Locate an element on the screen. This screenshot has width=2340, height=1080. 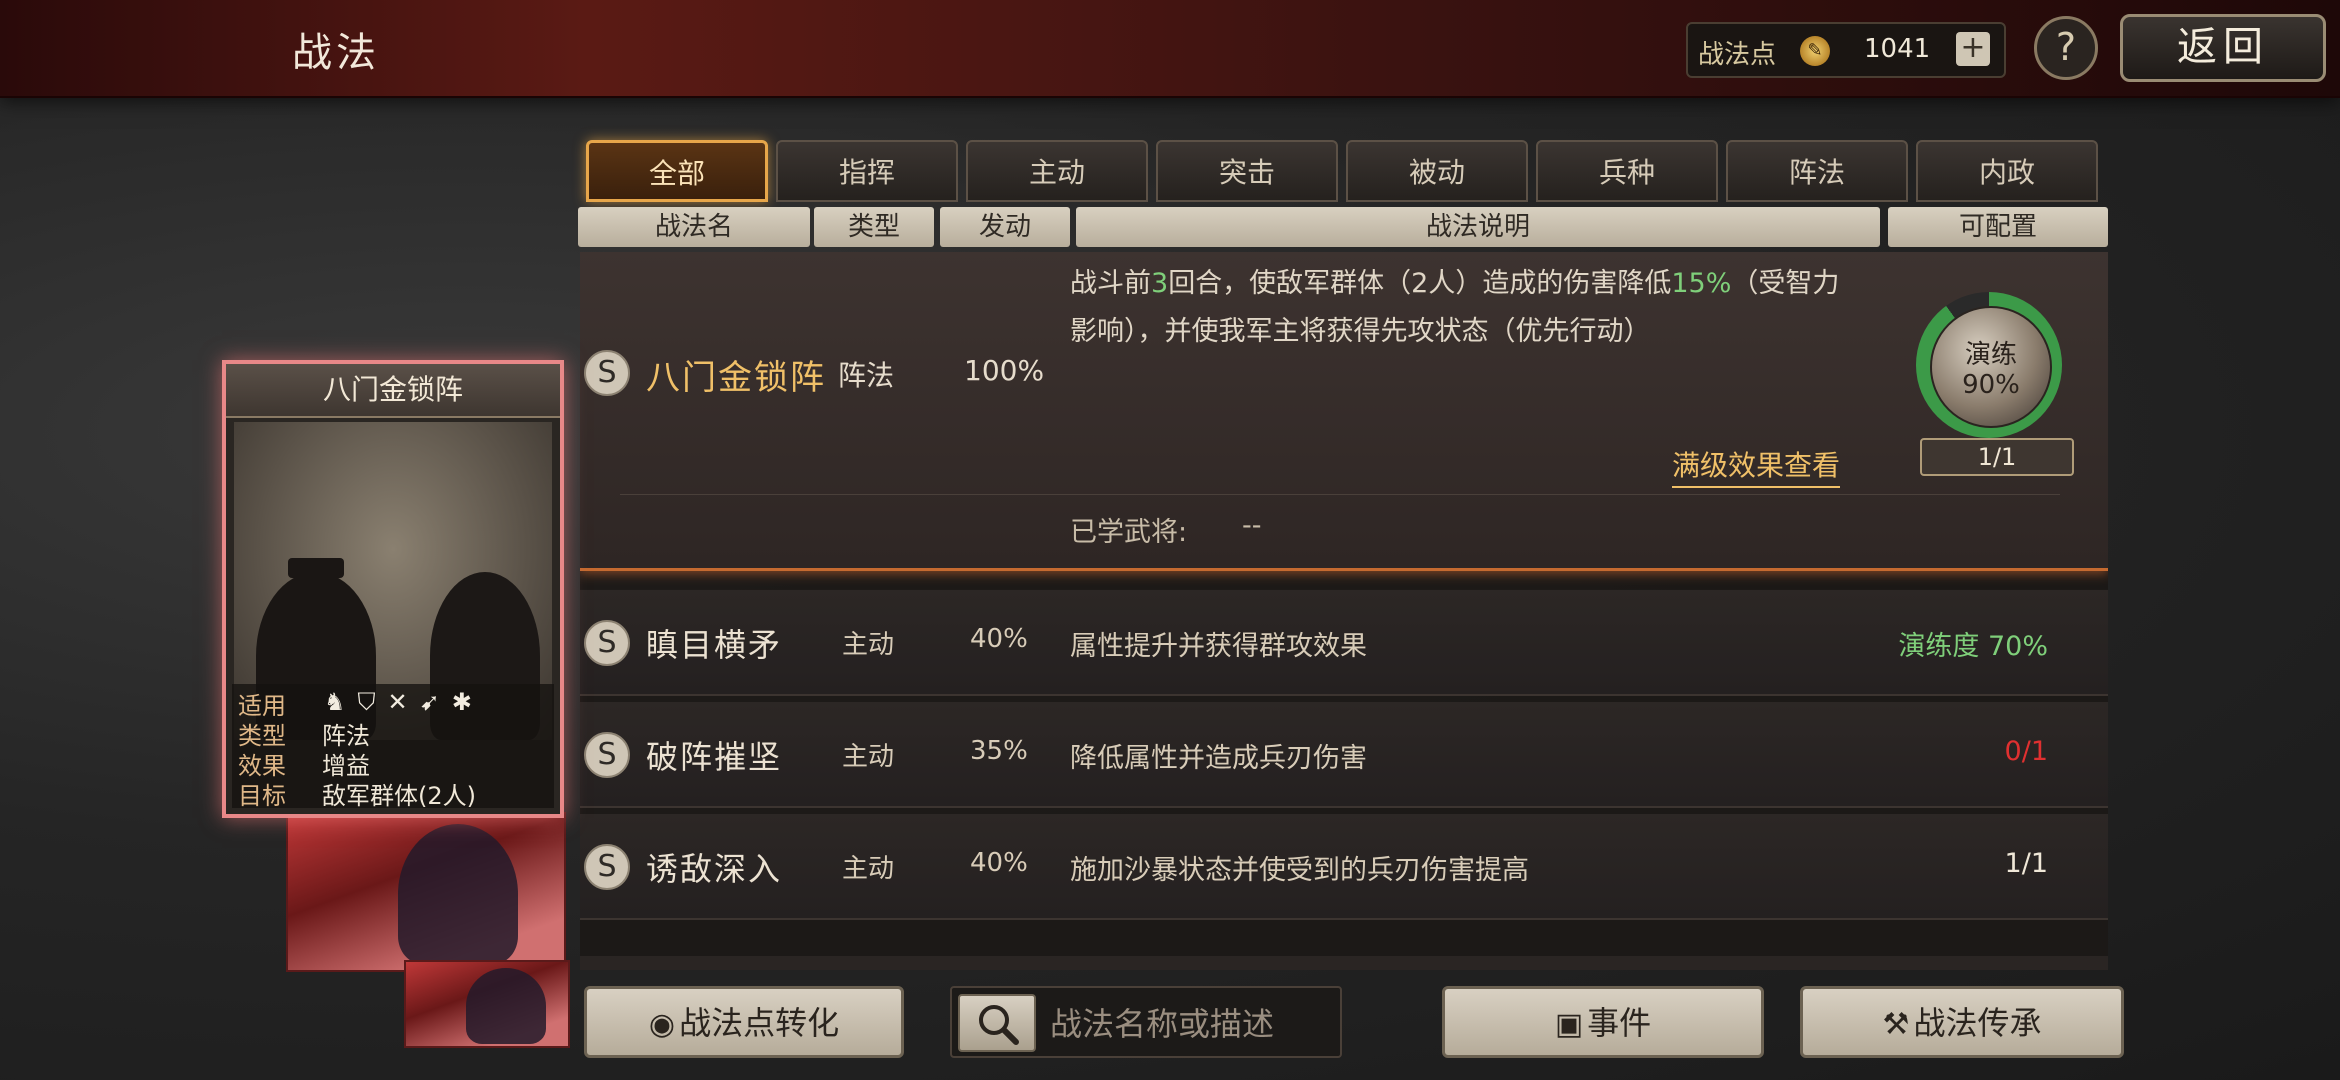
list-item-partial is located at coordinates (1344, 963).